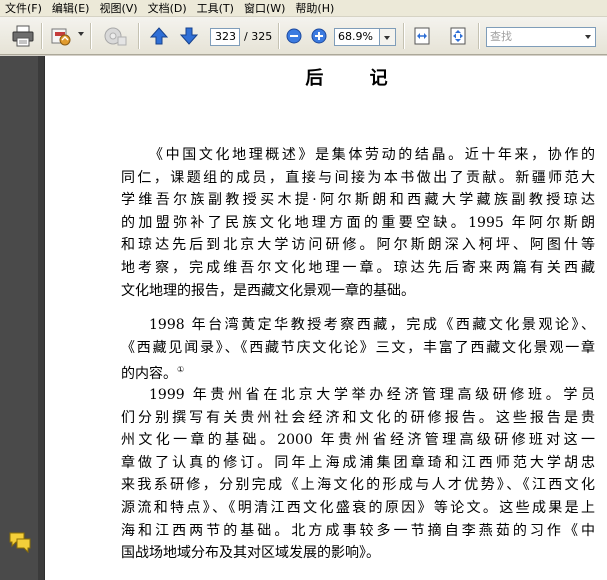  I want to click on text-line: 同仁，课题组的成员，直接与间接为本书做出了贡献。新疆师范大, so click(358, 177).